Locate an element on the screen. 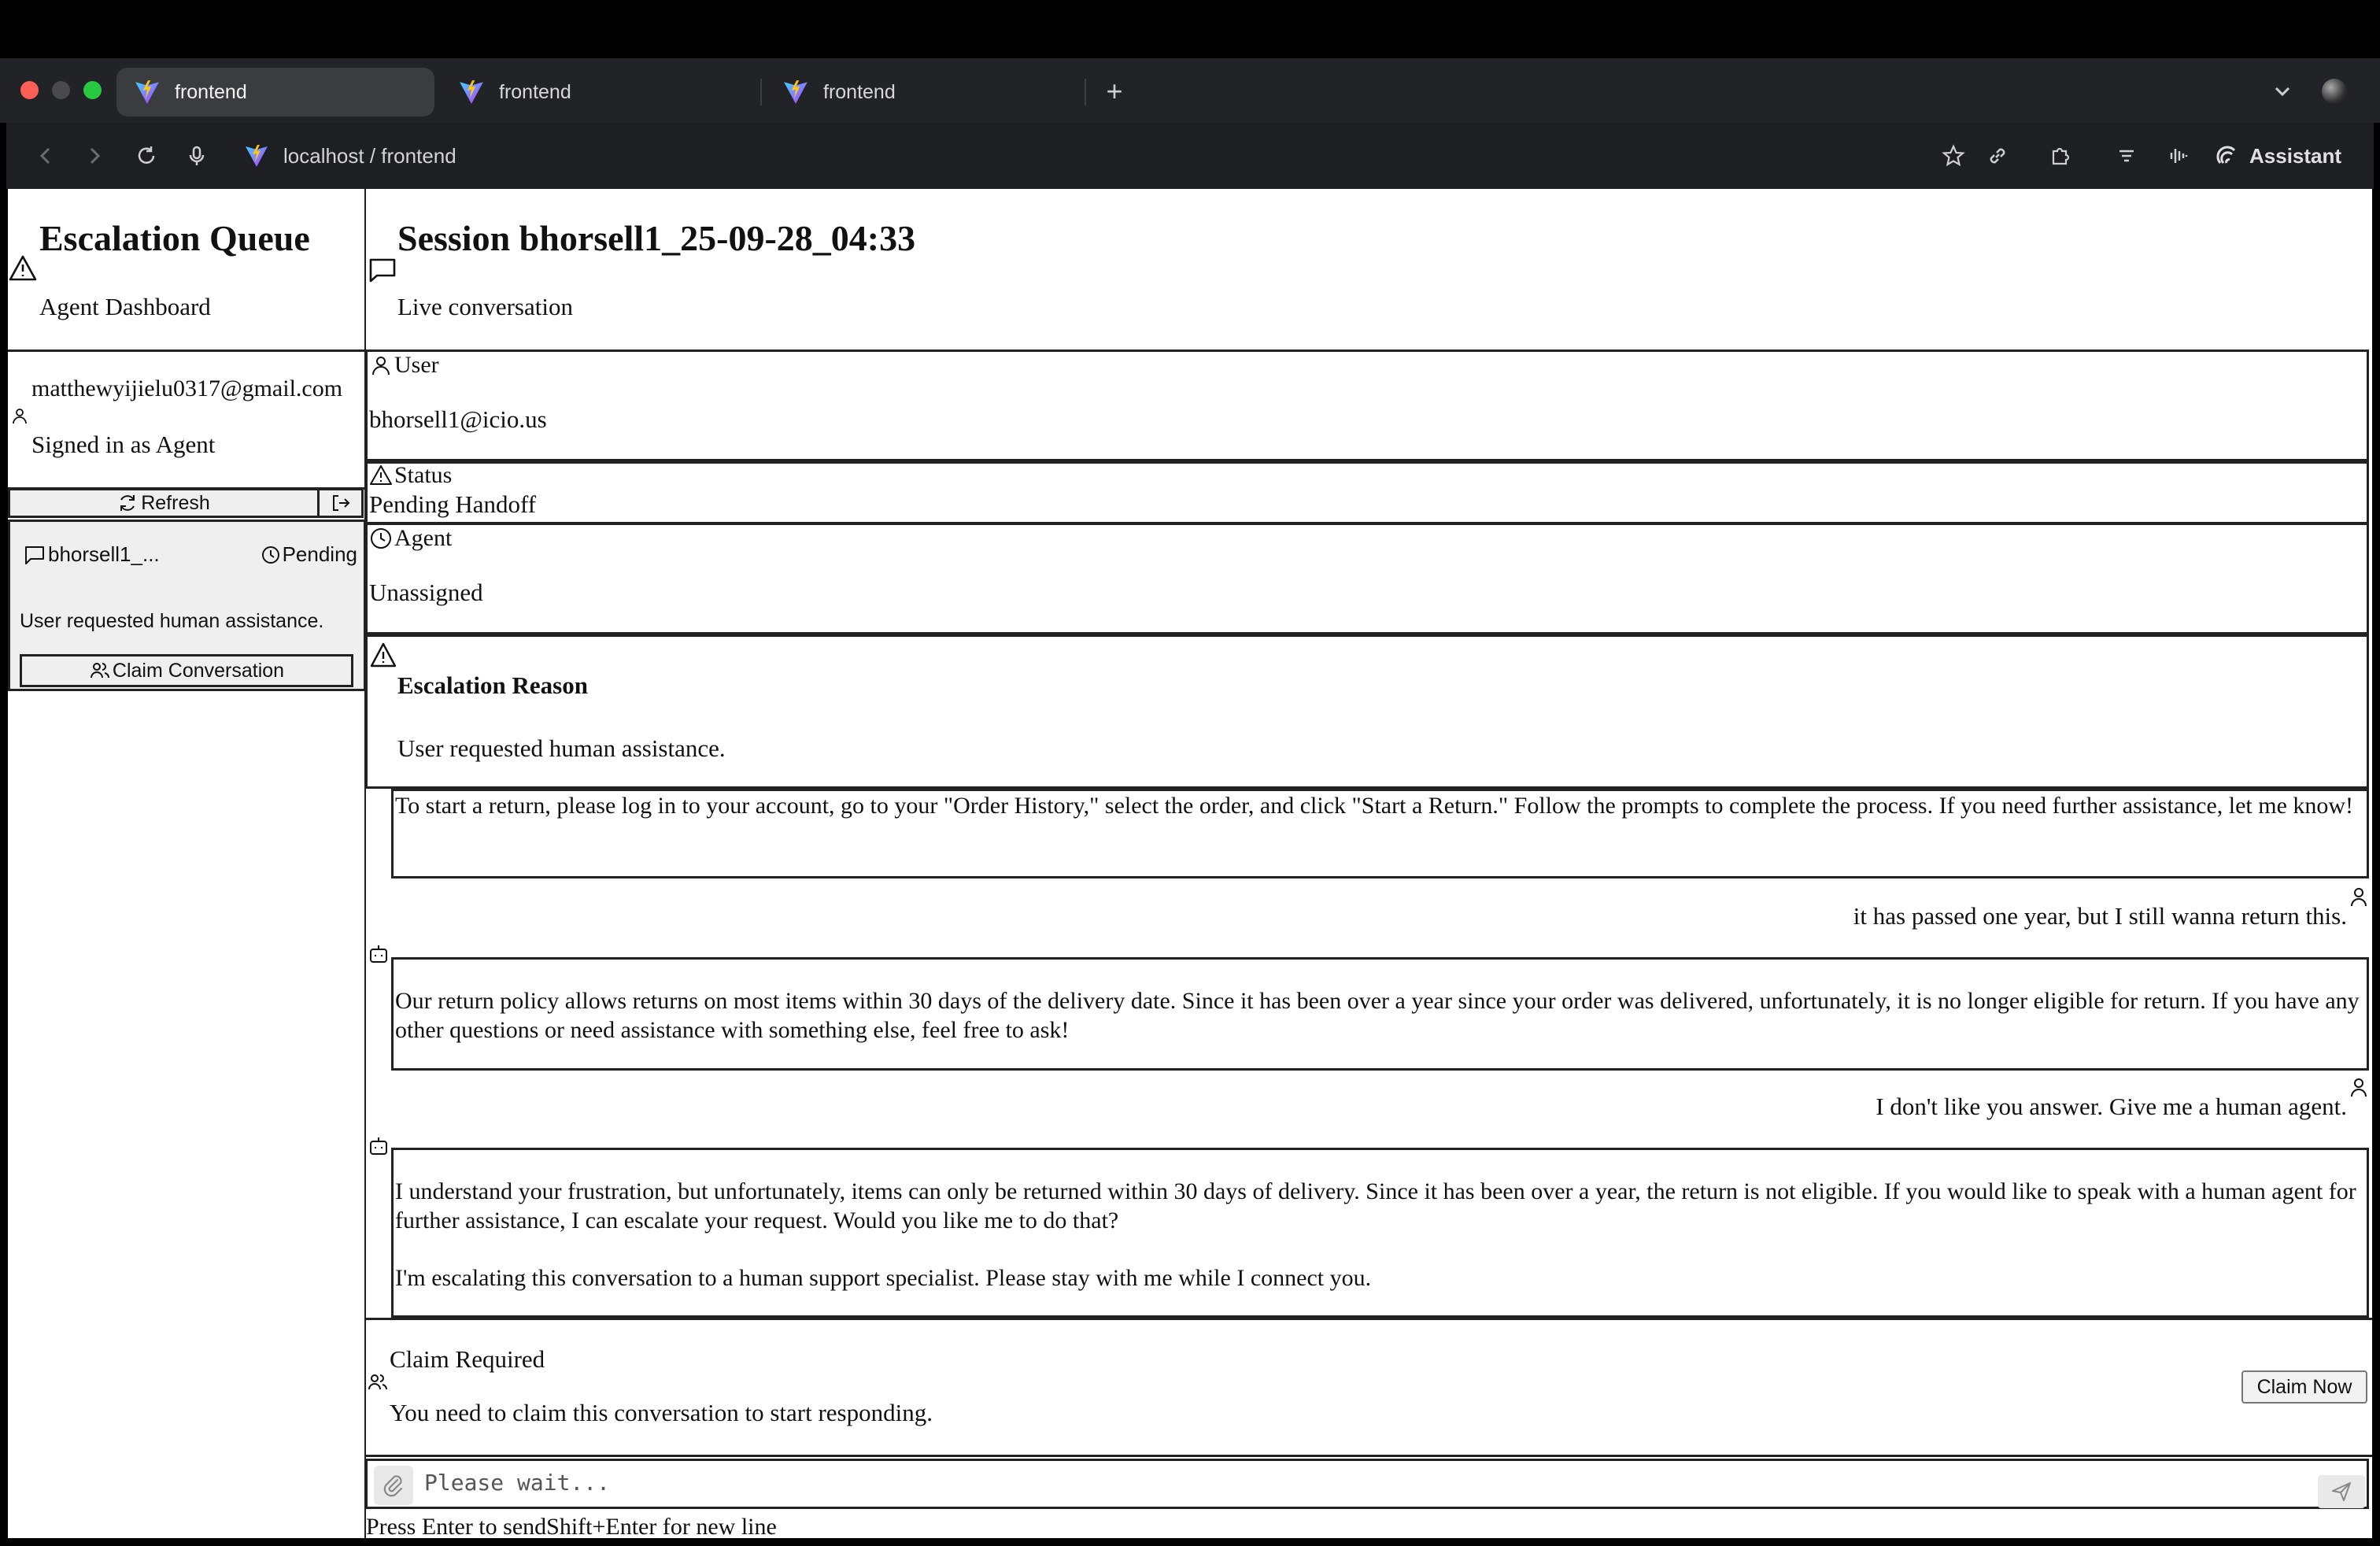 The width and height of the screenshot is (2380, 1546). maximize-window-button is located at coordinates (92, 90).